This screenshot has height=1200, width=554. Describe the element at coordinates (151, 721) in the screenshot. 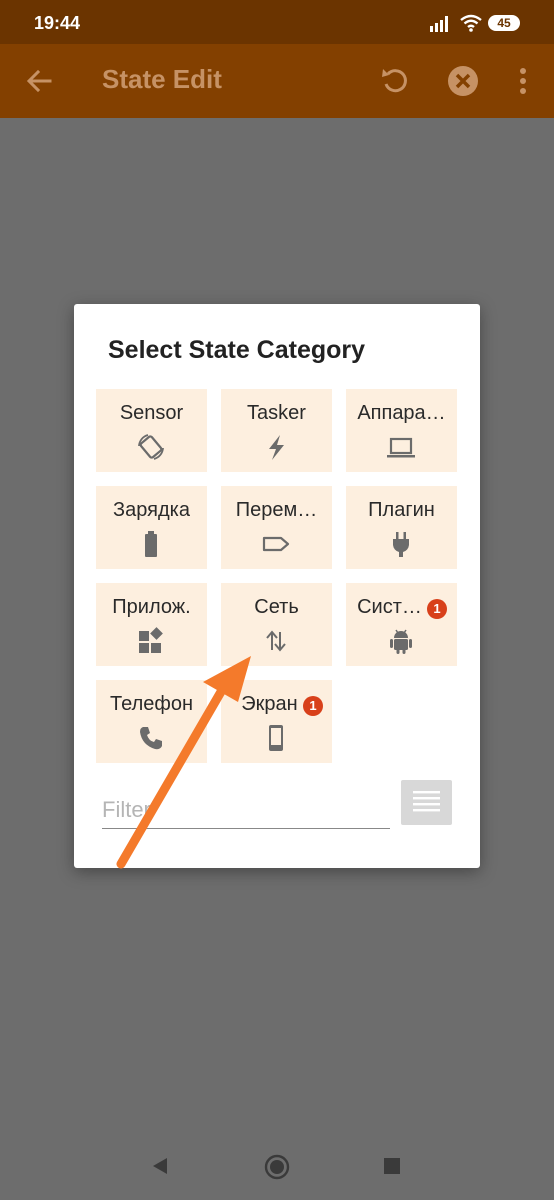

I see `category-tile-phone: Телефон` at that location.